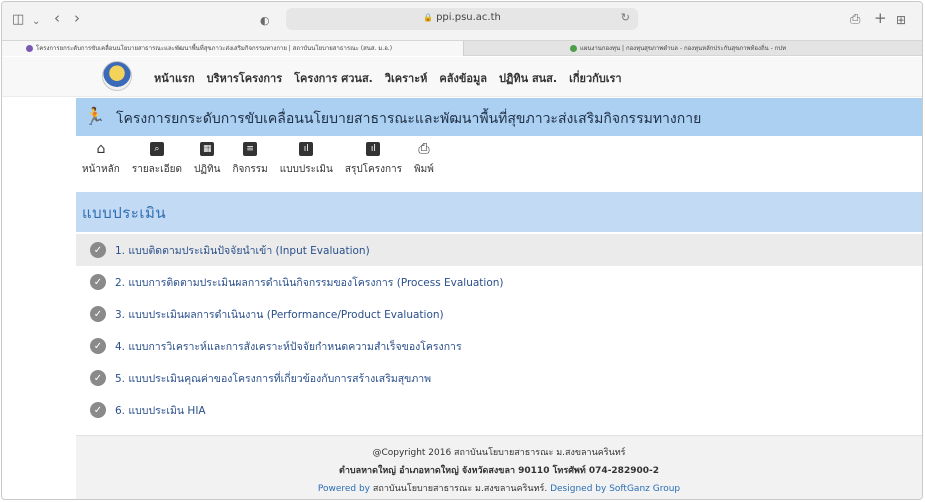 This screenshot has height=502, width=925. I want to click on menu-item-home: ⌂ หน้าหลัก, so click(101, 159).